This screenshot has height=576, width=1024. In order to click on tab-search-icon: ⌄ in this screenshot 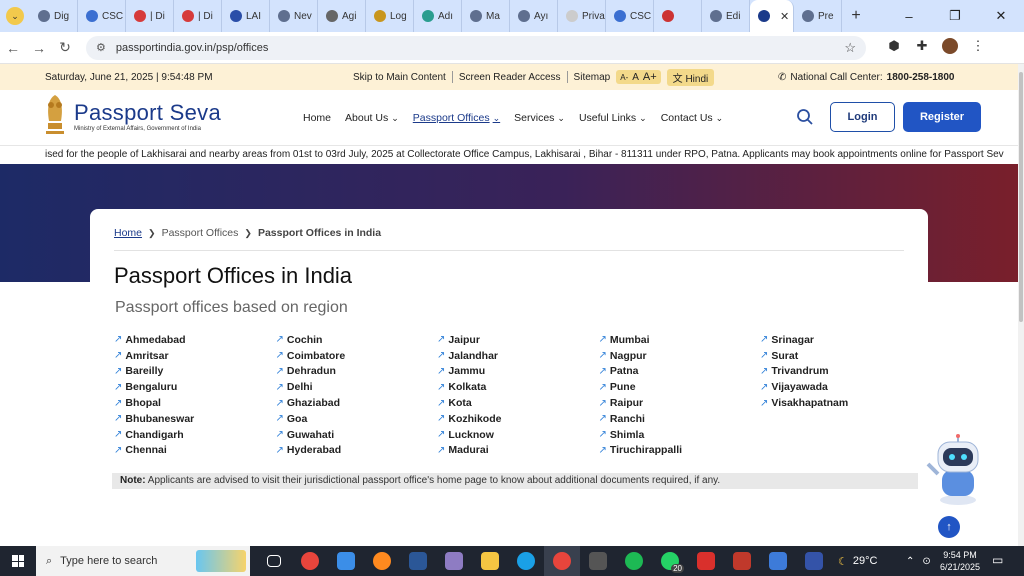, I will do `click(15, 16)`.